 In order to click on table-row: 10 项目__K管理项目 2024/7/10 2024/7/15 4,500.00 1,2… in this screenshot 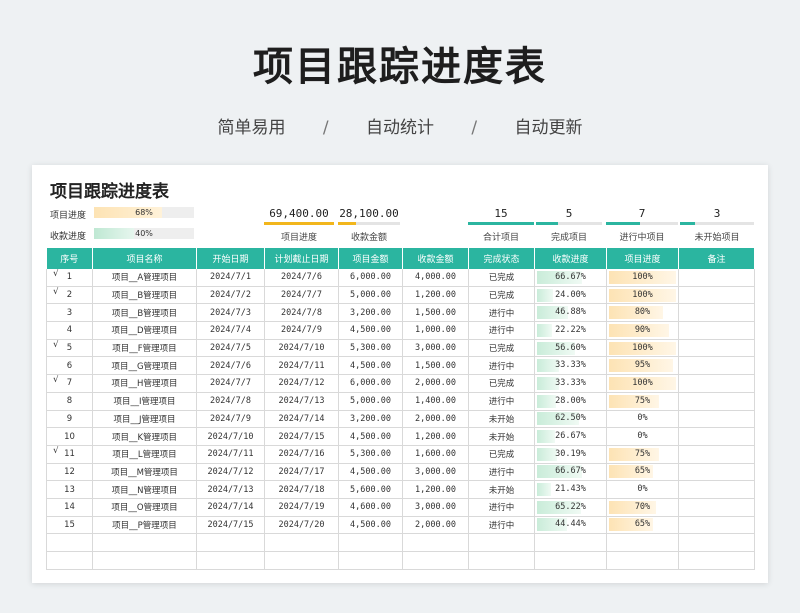, I will do `click(400, 436)`.